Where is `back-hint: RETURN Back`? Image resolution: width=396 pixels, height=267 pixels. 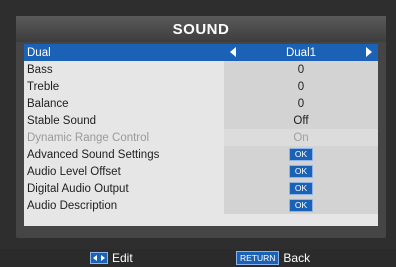
back-hint: RETURN Back is located at coordinates (273, 258).